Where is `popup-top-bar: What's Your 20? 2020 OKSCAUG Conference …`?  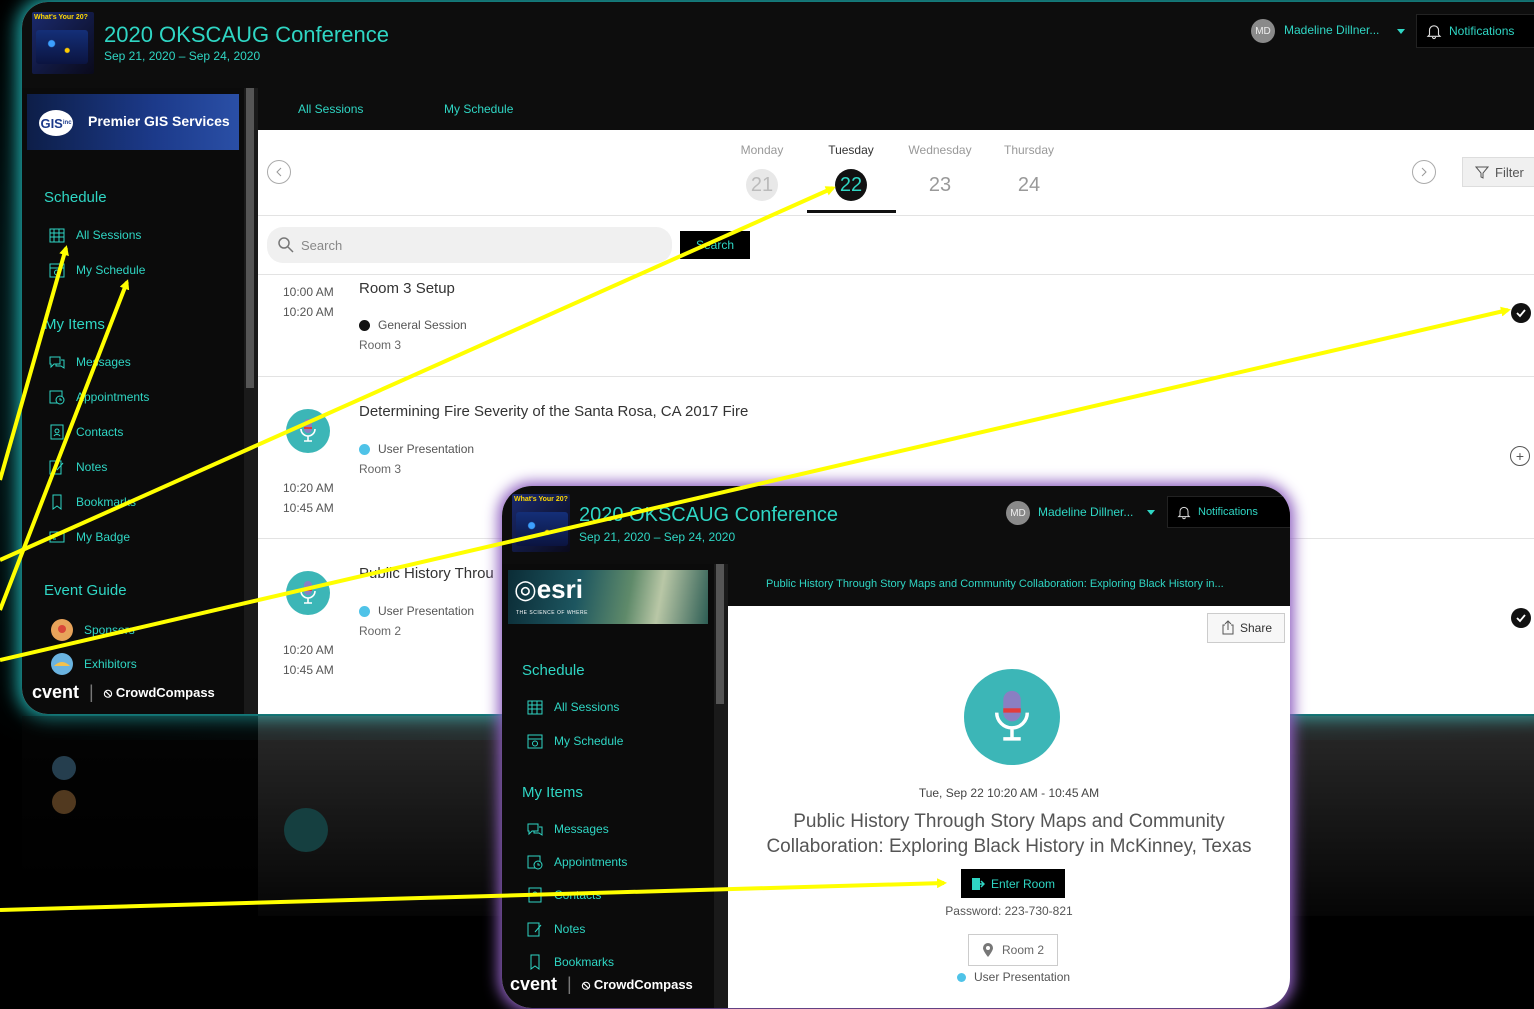 popup-top-bar: What's Your 20? 2020 OKSCAUG Conference … is located at coordinates (896, 525).